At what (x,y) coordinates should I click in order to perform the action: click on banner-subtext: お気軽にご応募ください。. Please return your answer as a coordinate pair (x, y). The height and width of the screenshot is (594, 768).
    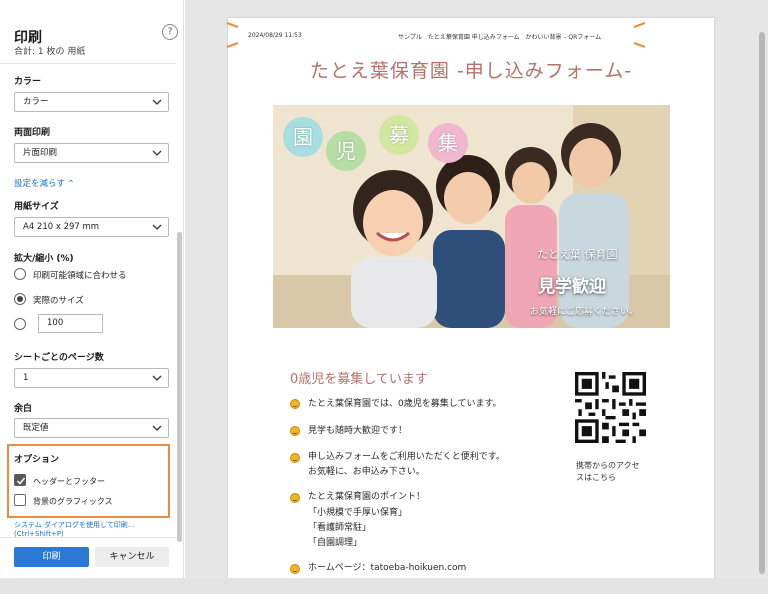
    Looking at the image, I should click on (584, 312).